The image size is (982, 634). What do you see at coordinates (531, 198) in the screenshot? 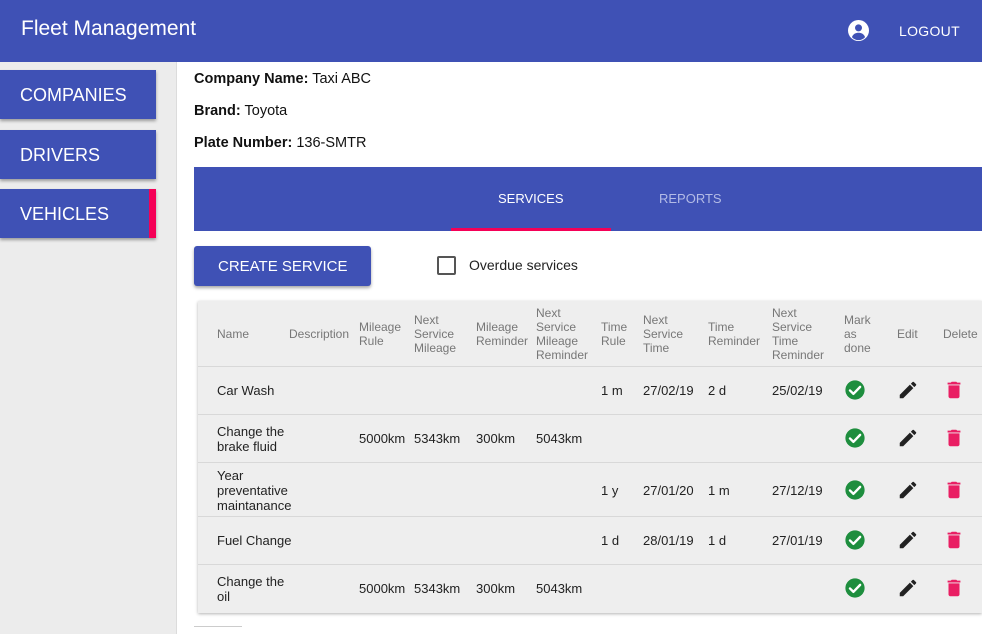
I see `tab-services: SERVICES` at bounding box center [531, 198].